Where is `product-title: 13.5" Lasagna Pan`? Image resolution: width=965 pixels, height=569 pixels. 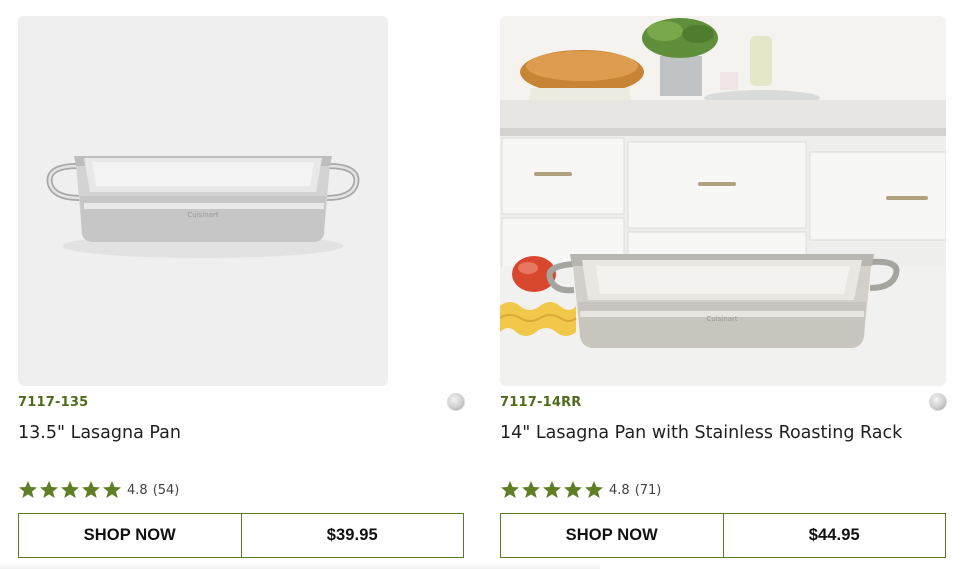
product-title: 13.5" Lasagna Pan is located at coordinates (99, 433).